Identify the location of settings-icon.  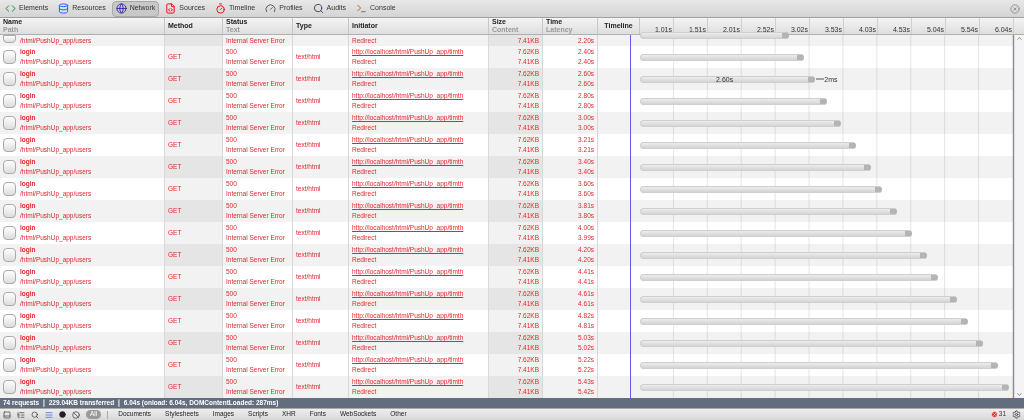
(1016, 414).